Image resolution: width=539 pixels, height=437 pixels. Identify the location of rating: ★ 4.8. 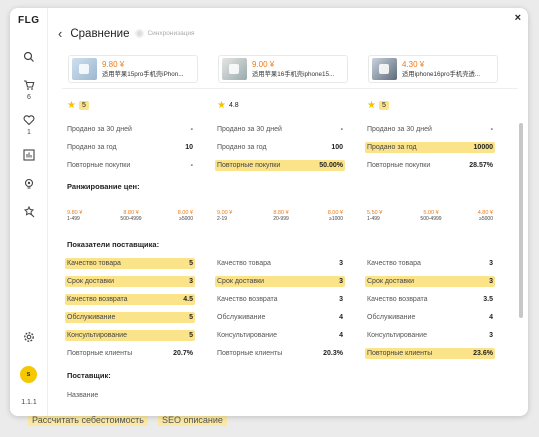
(228, 105).